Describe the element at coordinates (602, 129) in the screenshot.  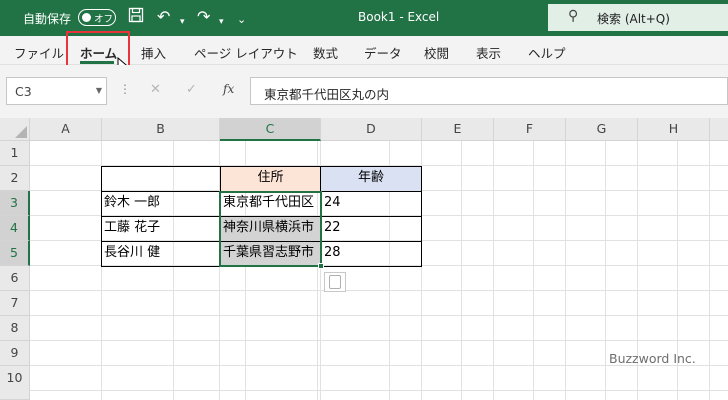
I see `column-header-g: G` at that location.